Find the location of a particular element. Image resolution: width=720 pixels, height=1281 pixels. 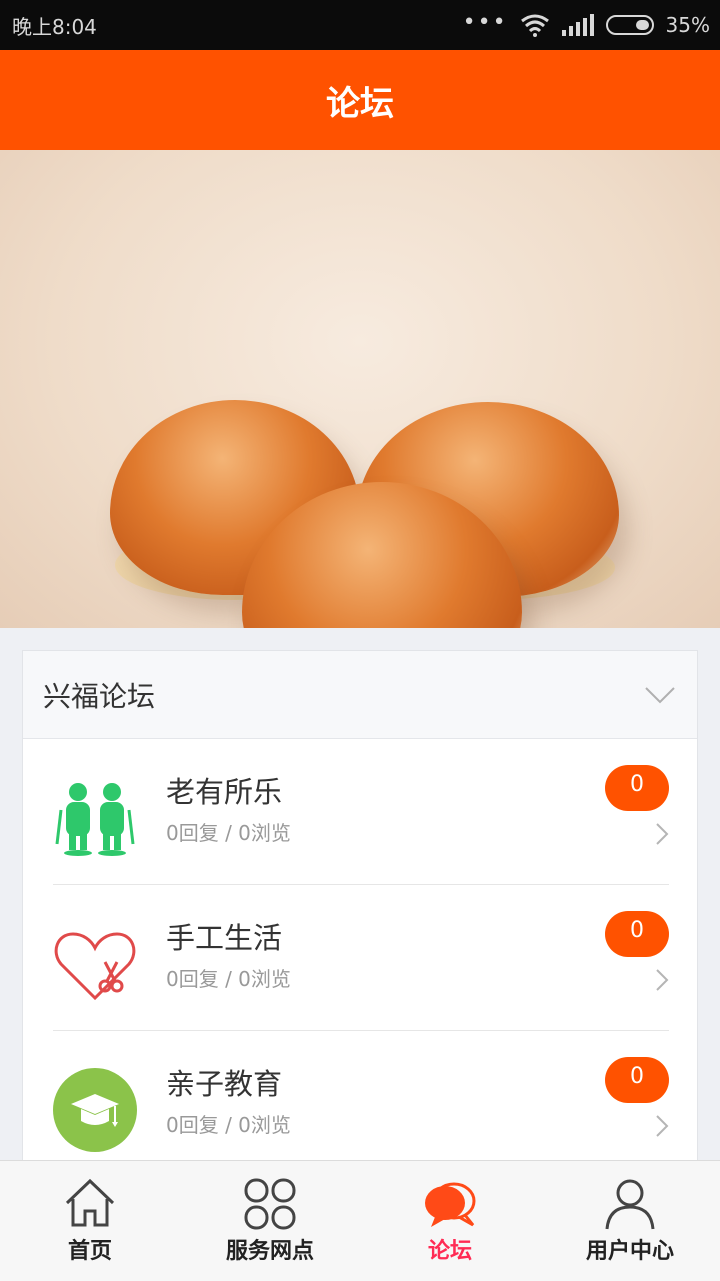

home-icon is located at coordinates (90, 1202).